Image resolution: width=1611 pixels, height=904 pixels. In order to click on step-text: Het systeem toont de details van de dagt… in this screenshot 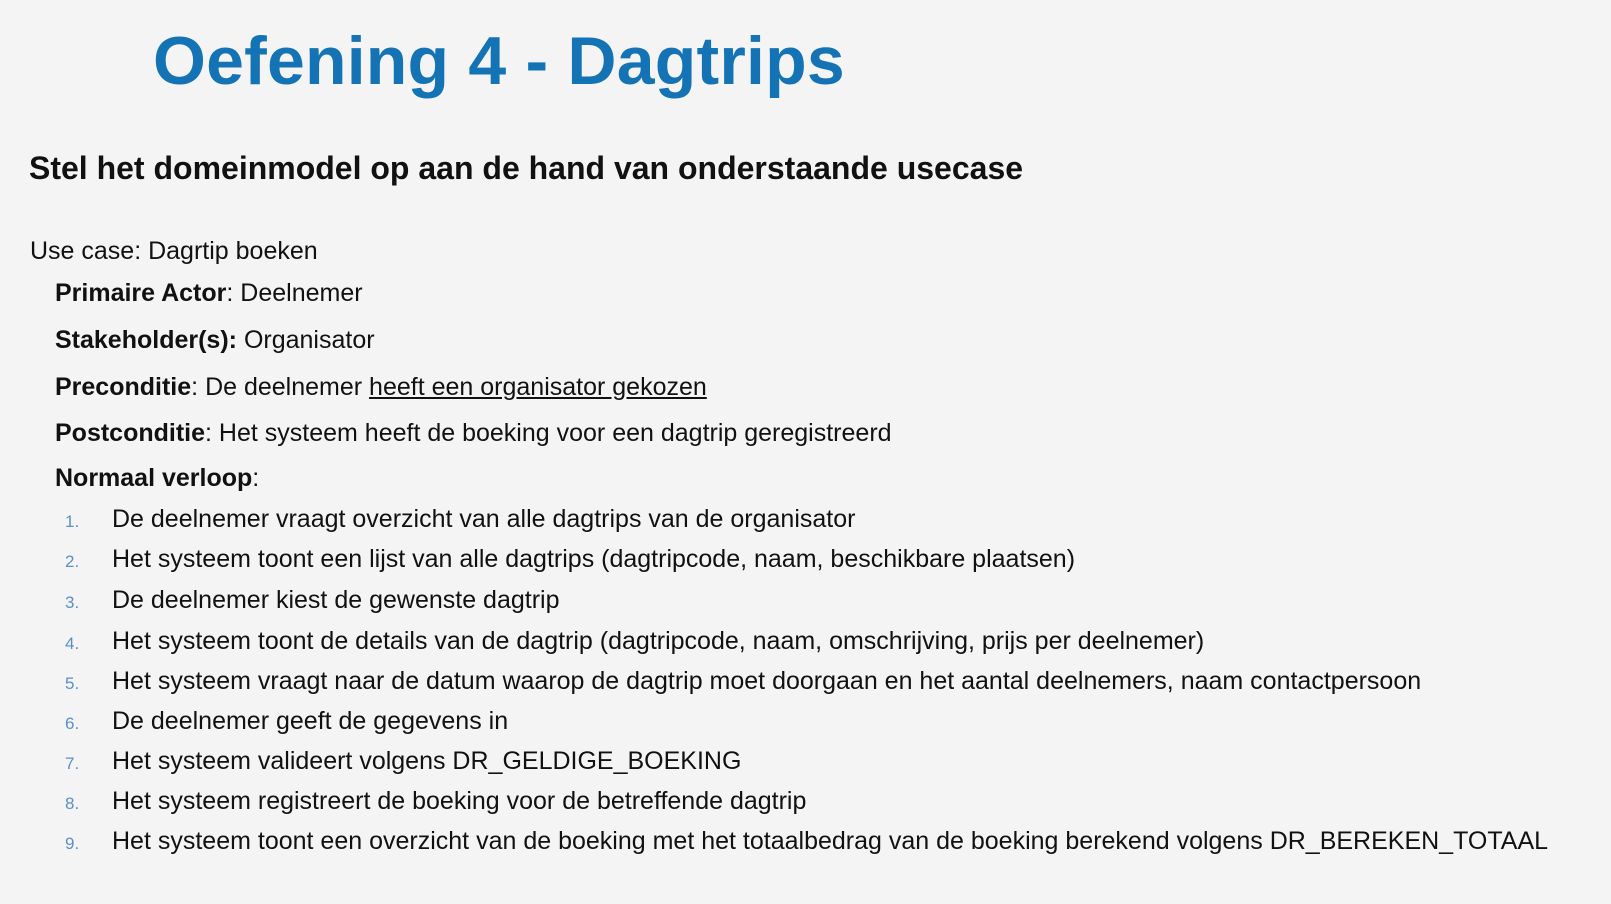, I will do `click(658, 641)`.